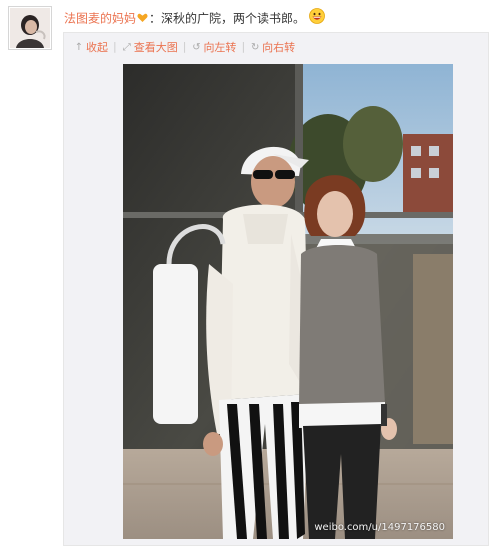  What do you see at coordinates (317, 19) in the screenshot?
I see `grin-emoji-icon` at bounding box center [317, 19].